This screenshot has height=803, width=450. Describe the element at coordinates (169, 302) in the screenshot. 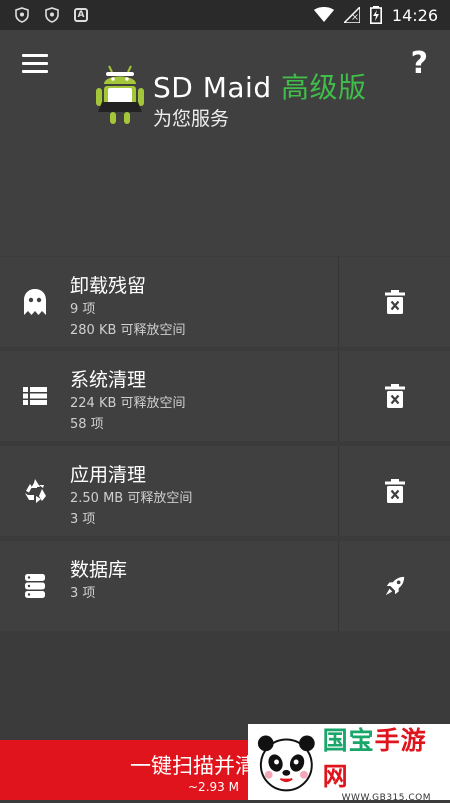

I see `corpse-finder-item: 卸载残留 9 项 280 KB 可释放空间` at that location.